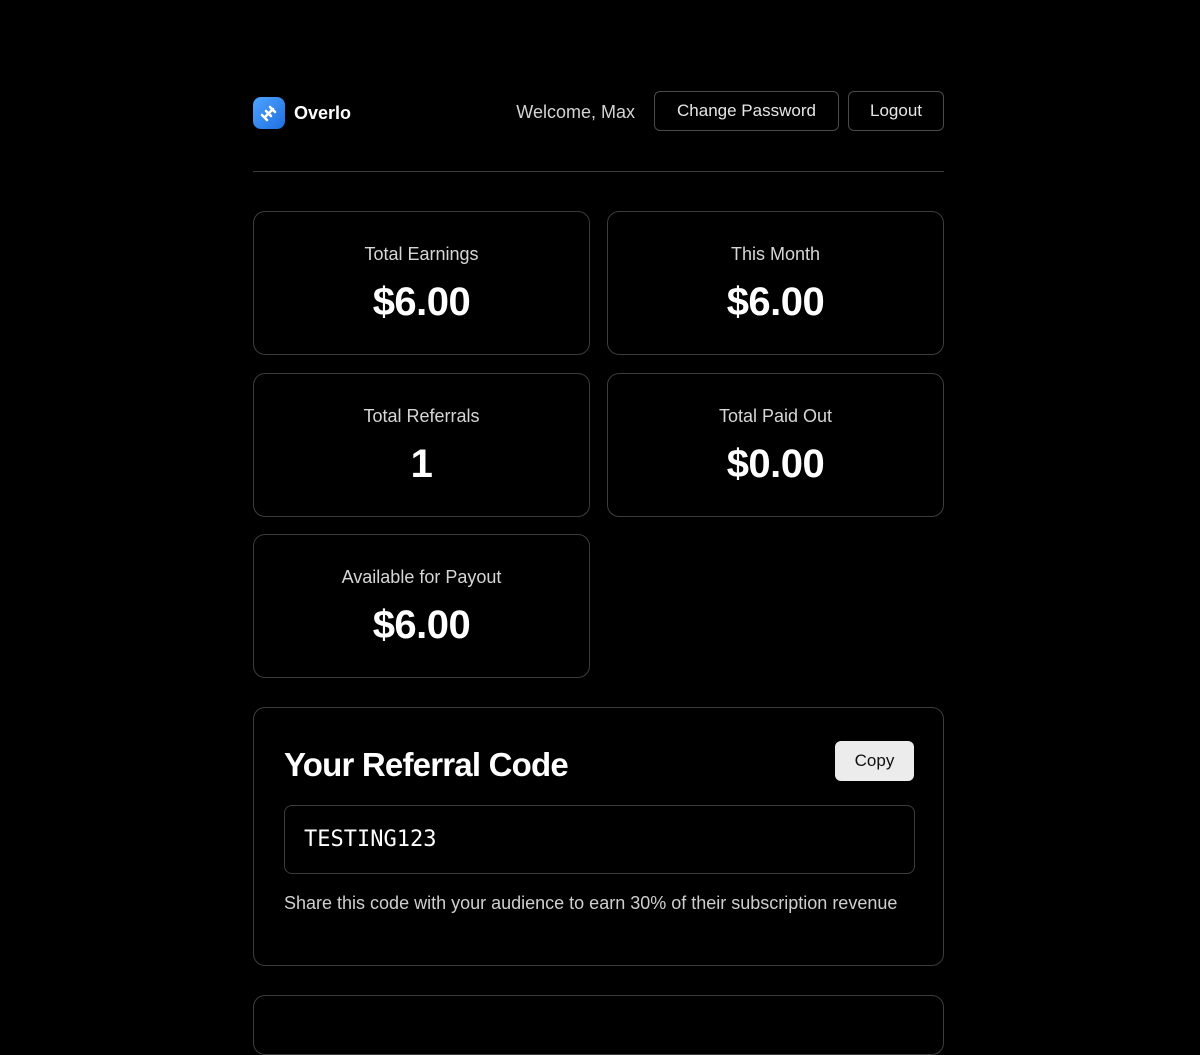 The image size is (1200, 1055). I want to click on logout-button: Logout, so click(896, 111).